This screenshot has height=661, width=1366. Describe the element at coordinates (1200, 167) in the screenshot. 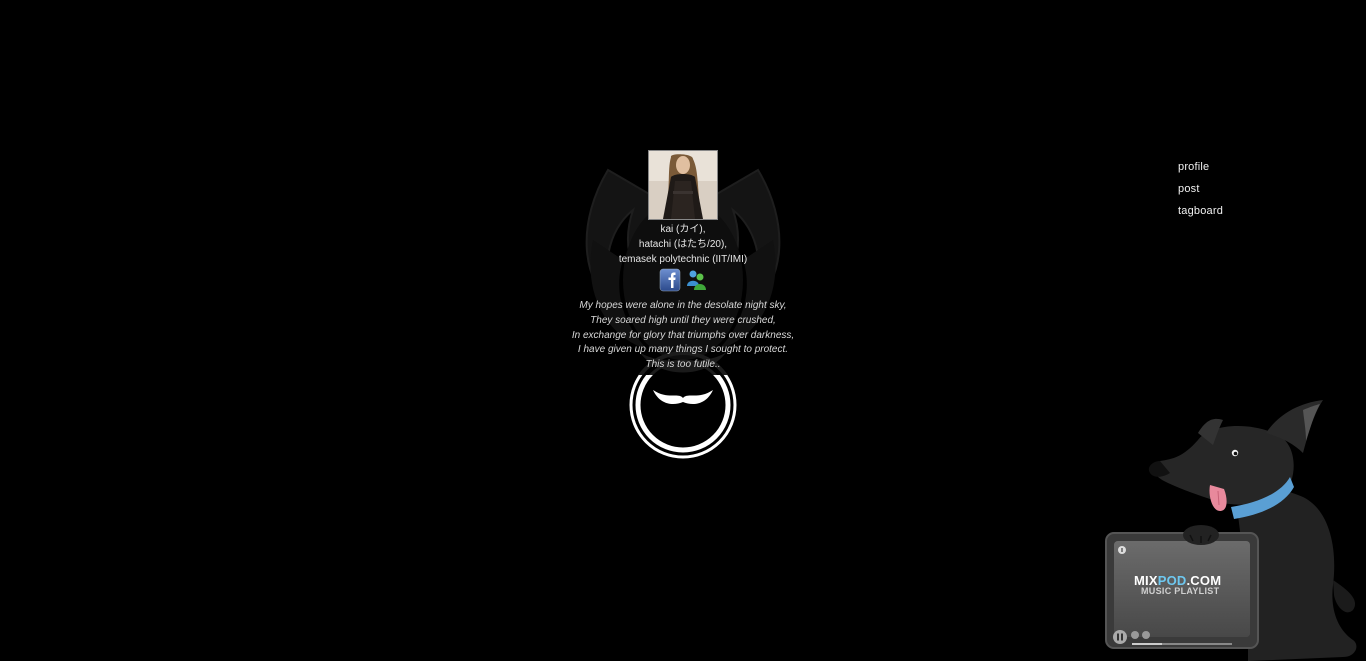

I see `nav-profile-link: profile` at that location.